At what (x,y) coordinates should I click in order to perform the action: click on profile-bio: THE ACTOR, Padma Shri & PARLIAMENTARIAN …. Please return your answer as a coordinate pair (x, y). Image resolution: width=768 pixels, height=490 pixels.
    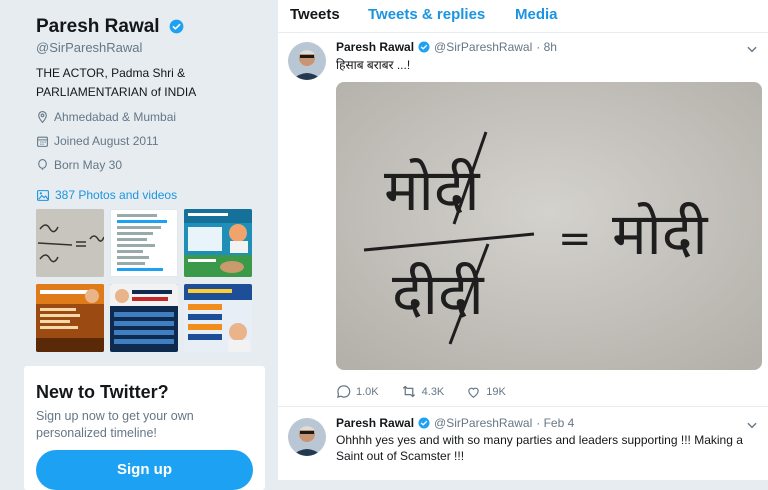
    Looking at the image, I should click on (116, 82).